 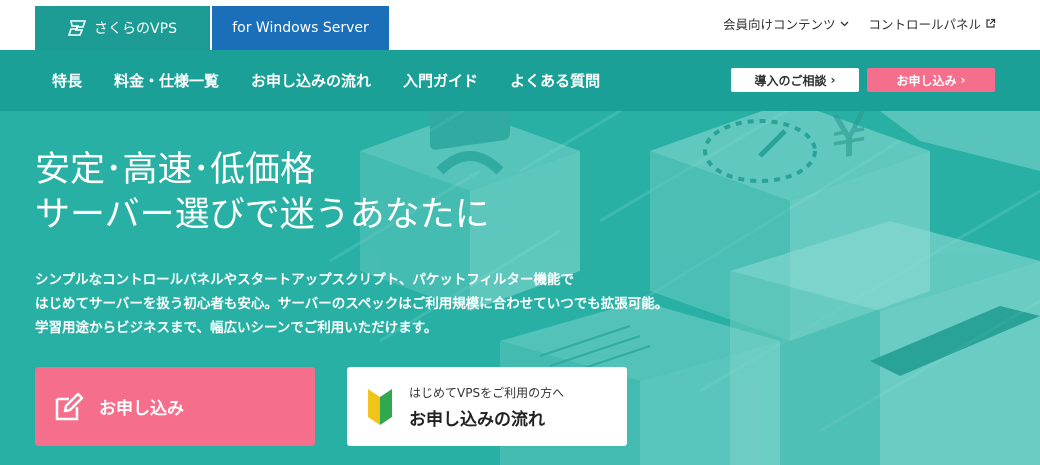 I want to click on tab-sakura-vps: さくらのVPS, so click(x=122, y=28).